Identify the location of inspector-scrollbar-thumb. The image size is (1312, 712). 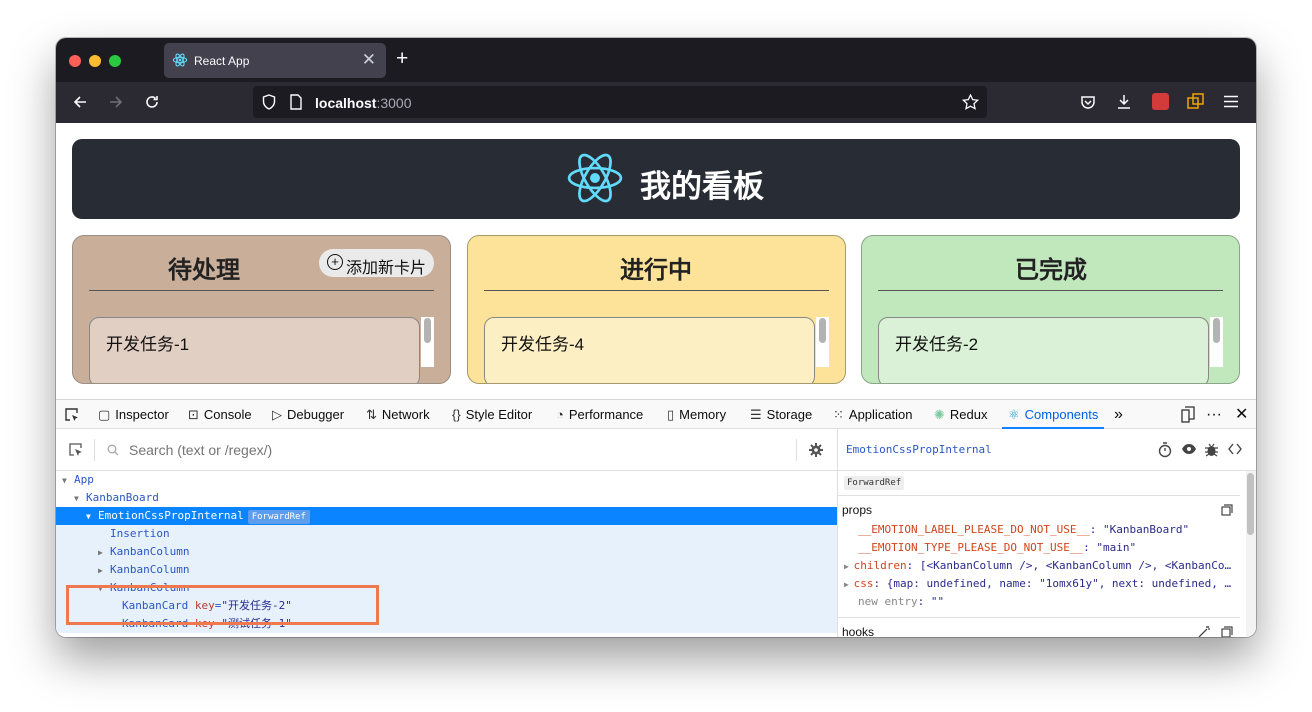
(1250, 504).